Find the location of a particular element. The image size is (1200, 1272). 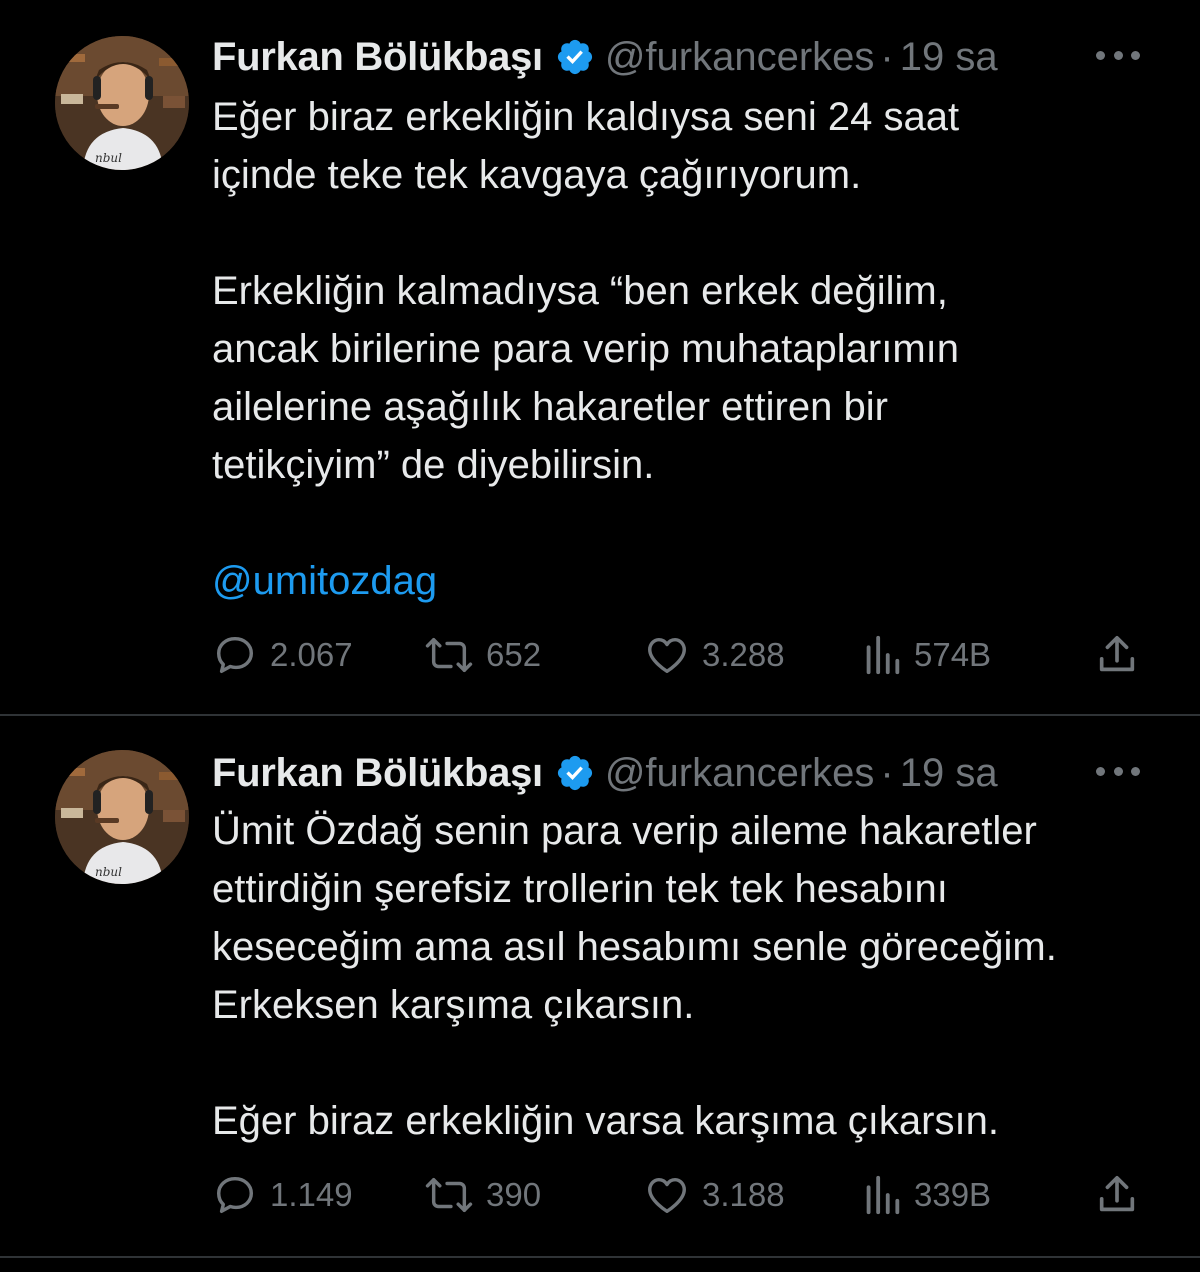

retweet-button: 390 is located at coordinates (482, 1195).